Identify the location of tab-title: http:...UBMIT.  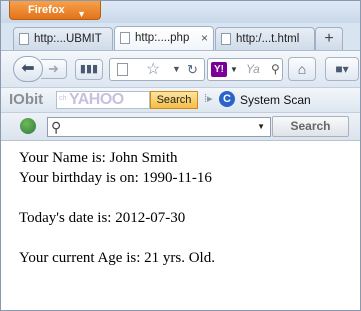
(68, 39).